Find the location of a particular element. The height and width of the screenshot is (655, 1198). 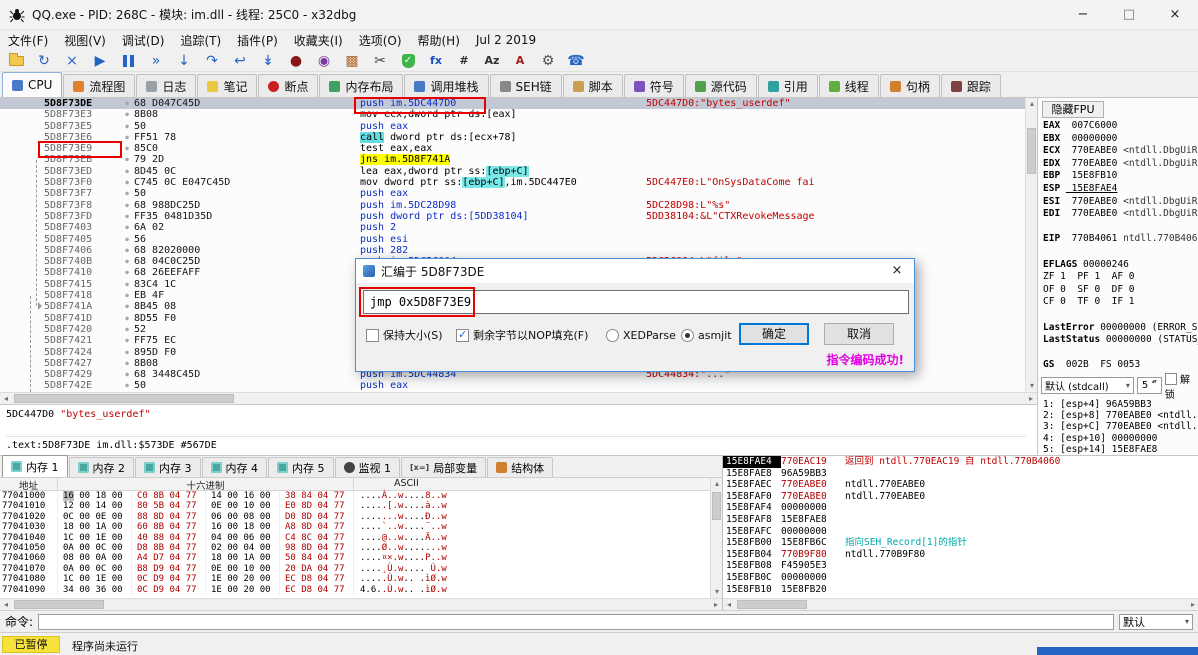

disasm-row: 5D8F73E5 ● 50 push eax is located at coordinates (512, 126).